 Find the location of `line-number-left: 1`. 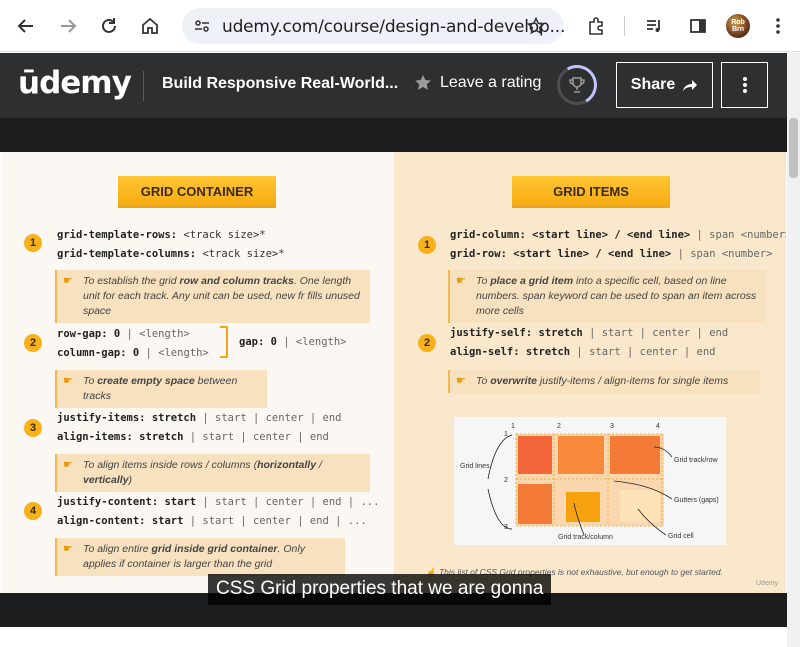

line-number-left: 1 is located at coordinates (506, 434).